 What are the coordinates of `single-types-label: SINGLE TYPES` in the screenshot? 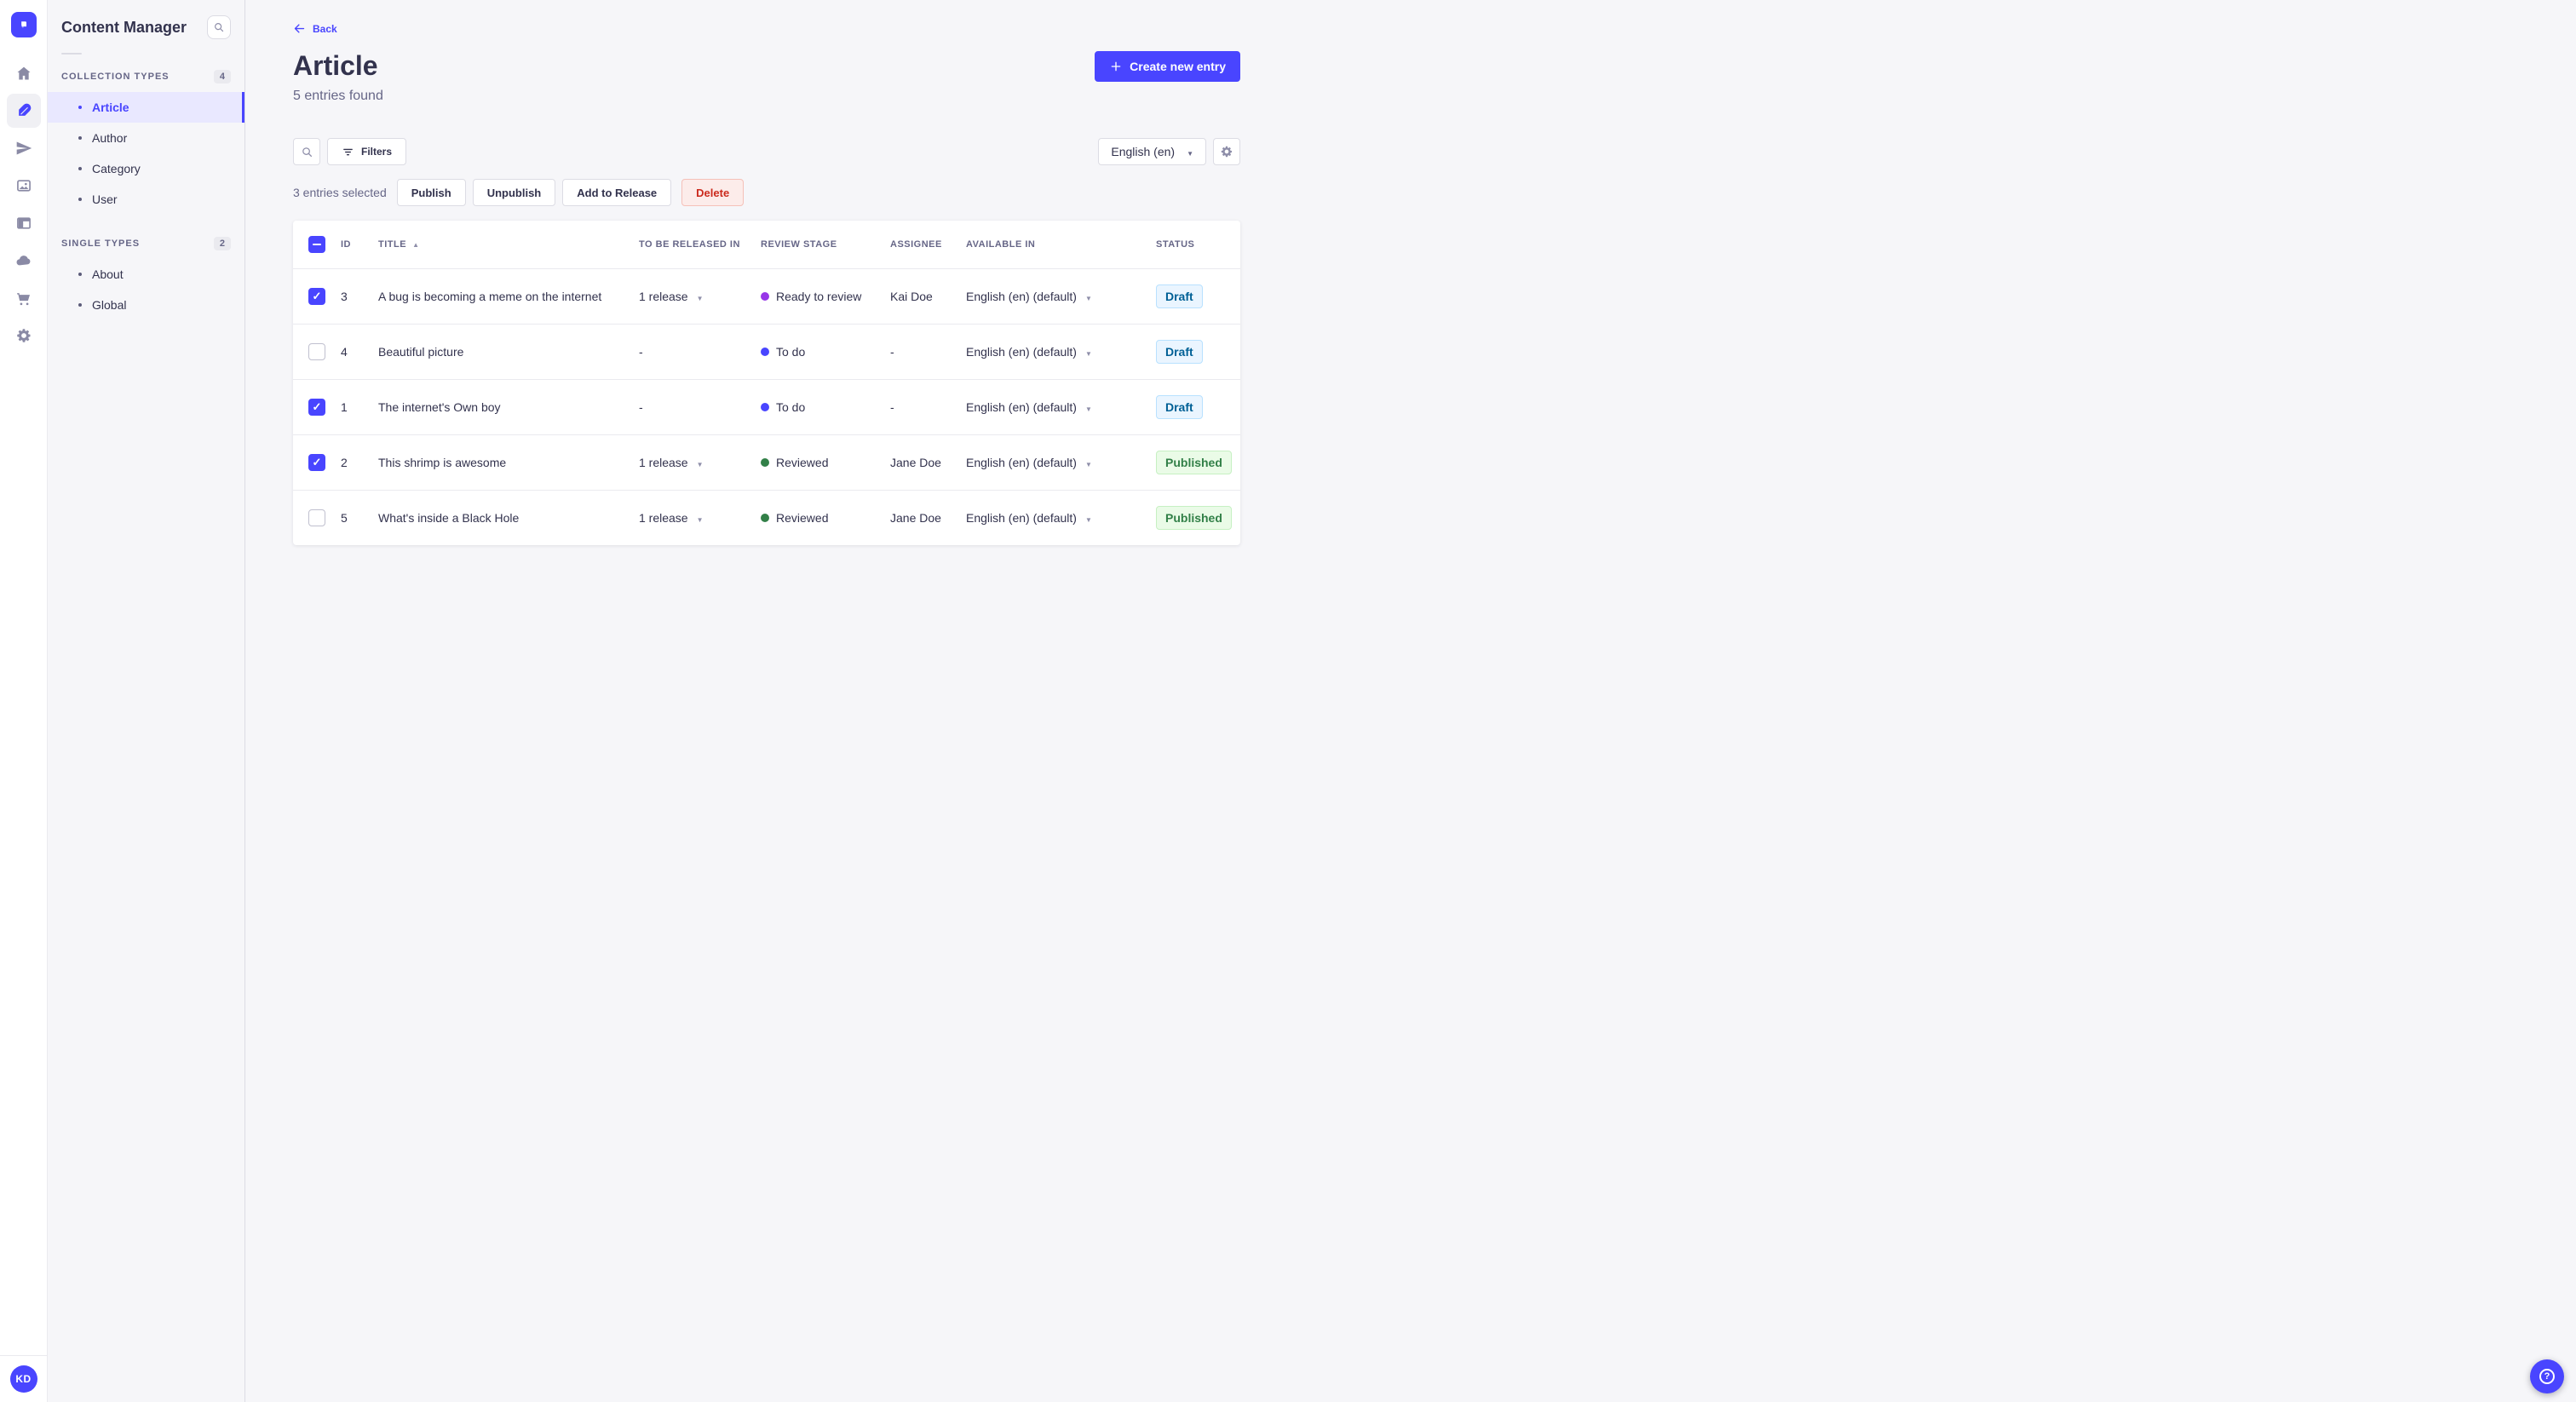 It's located at (101, 243).